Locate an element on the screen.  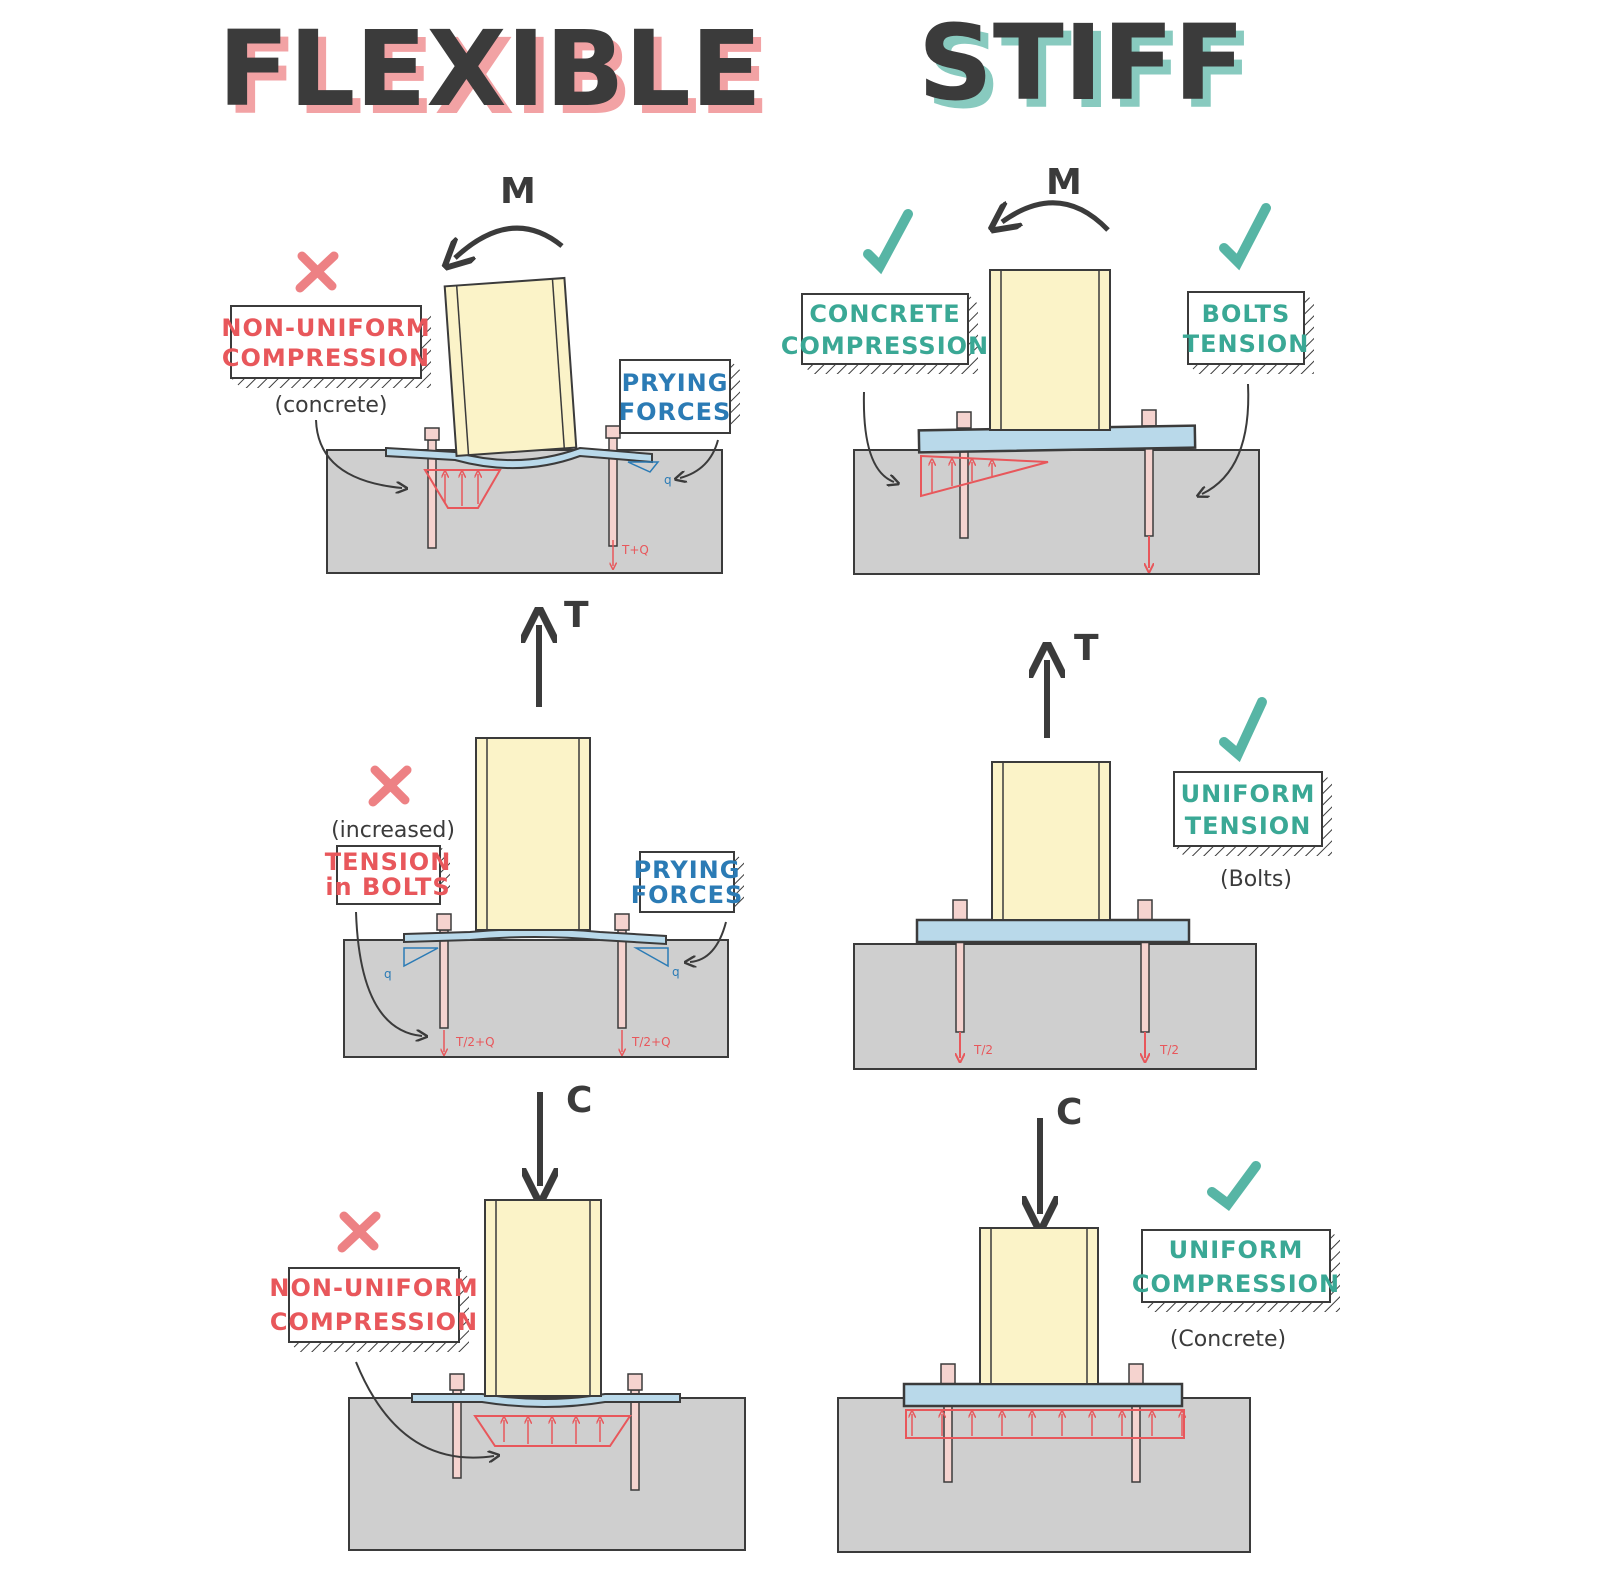
box-note: (Bolts) is located at coordinates (1256, 879).